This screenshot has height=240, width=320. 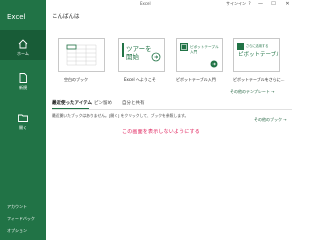 I want to click on pivot-thumbnail: ピボットテーブル 入門, so click(x=199, y=55).